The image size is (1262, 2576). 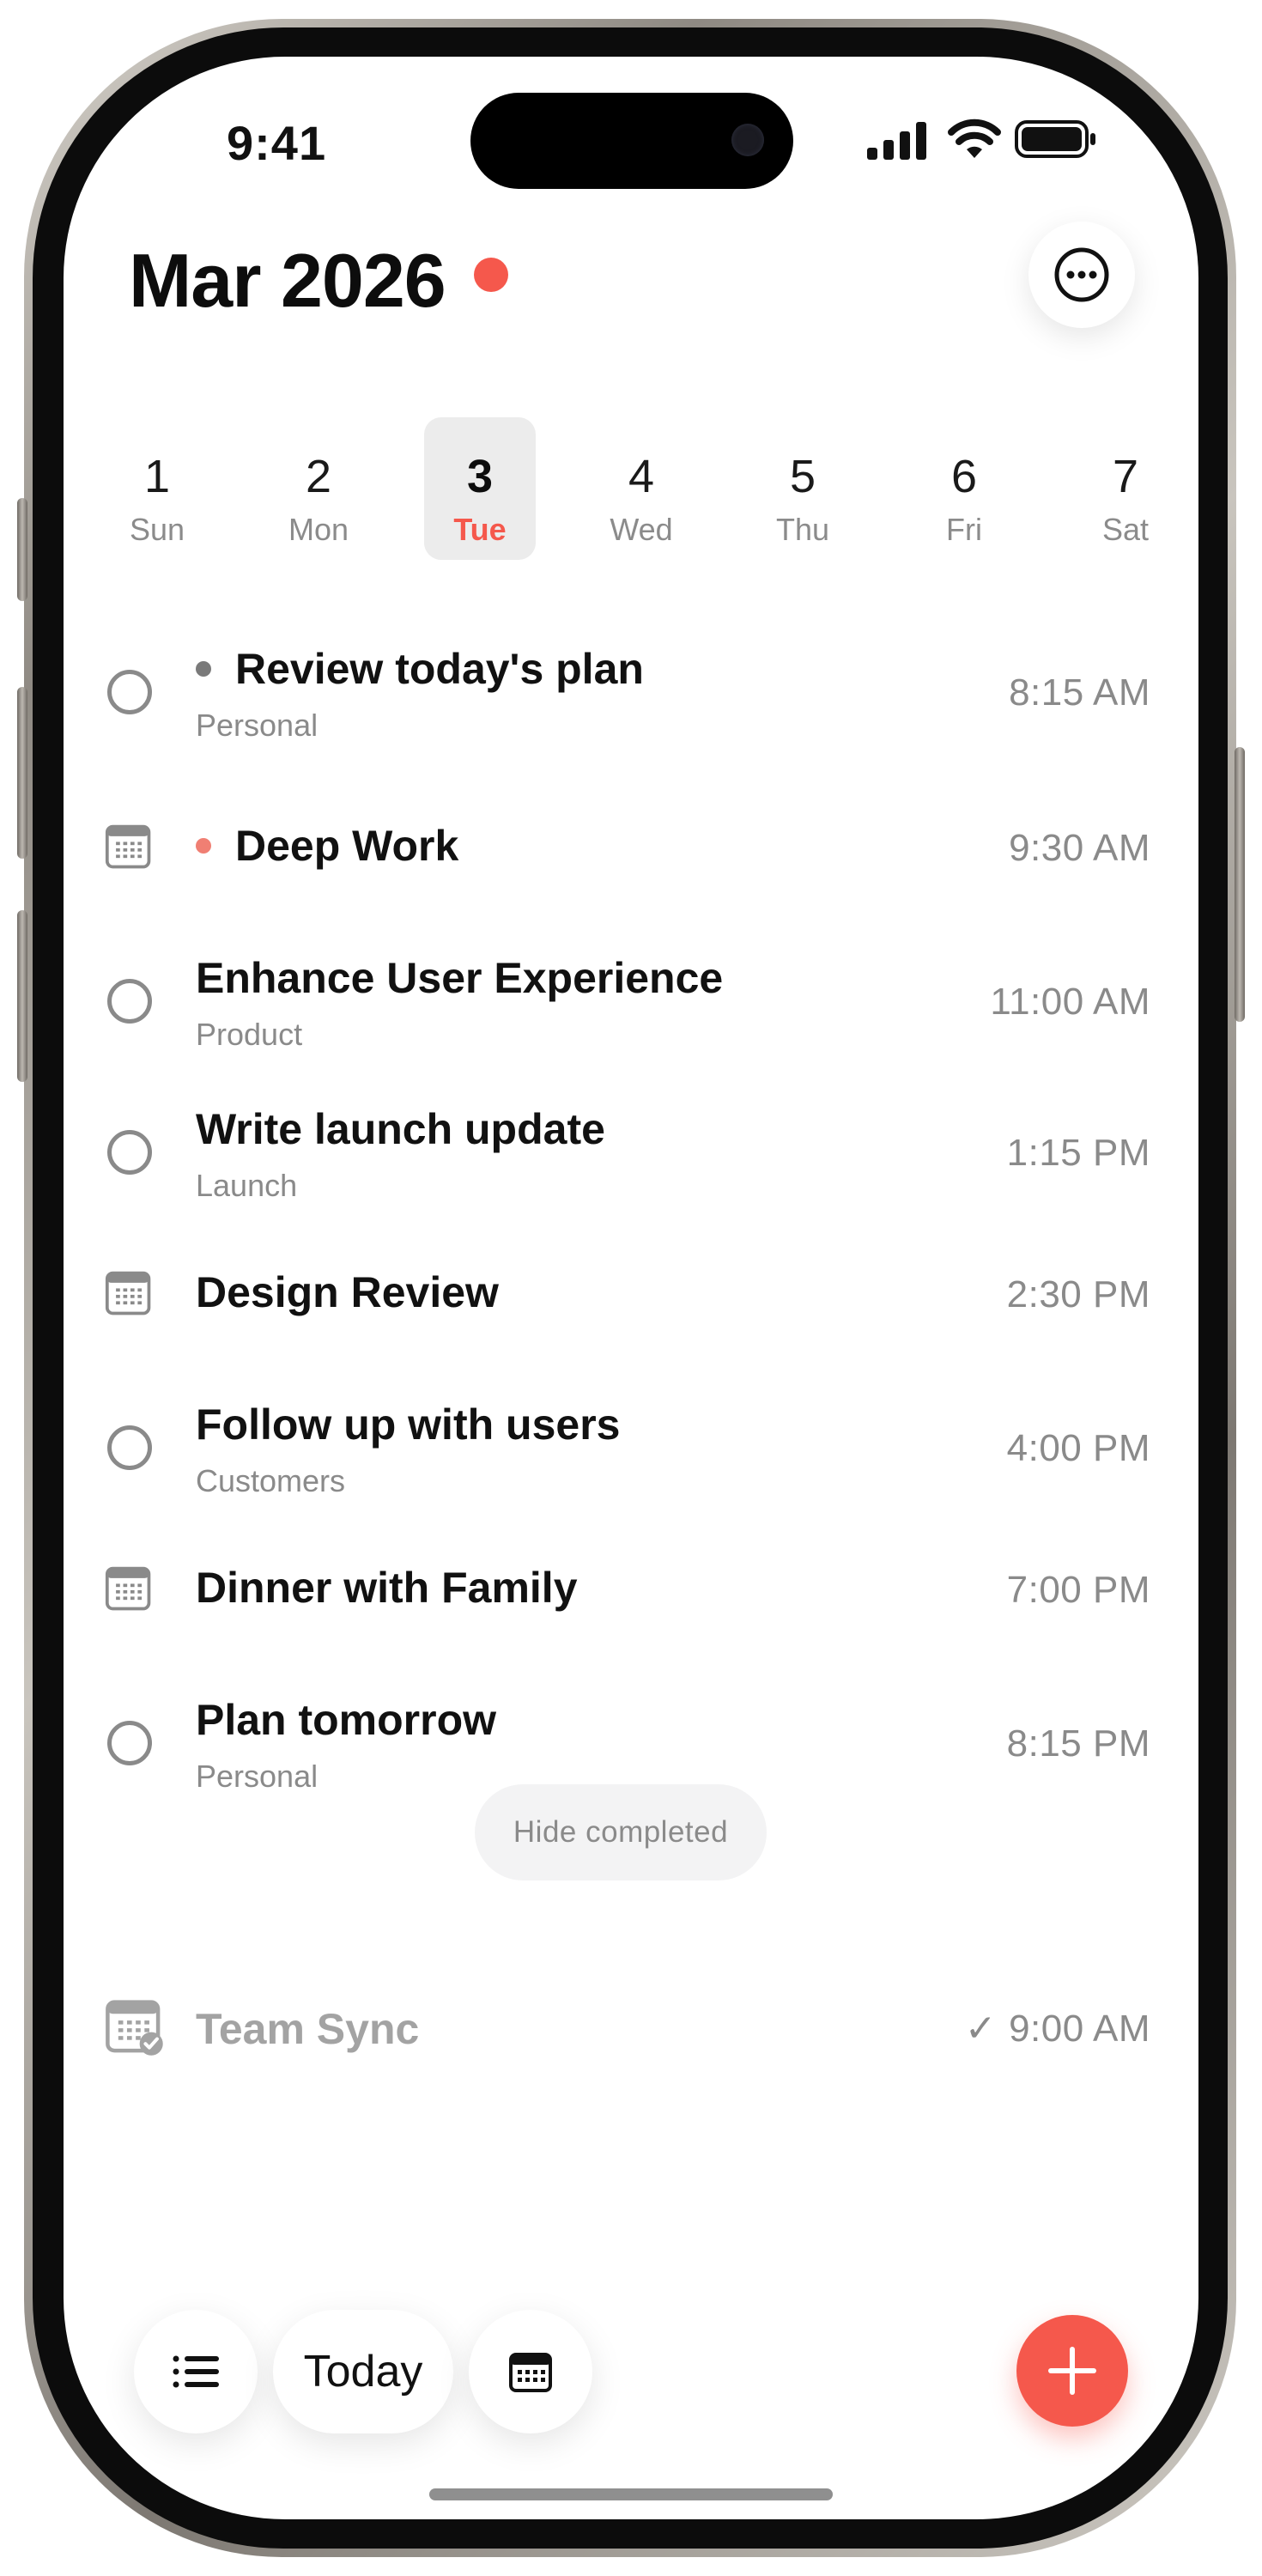 What do you see at coordinates (22, 996) in the screenshot?
I see `volume-down-button` at bounding box center [22, 996].